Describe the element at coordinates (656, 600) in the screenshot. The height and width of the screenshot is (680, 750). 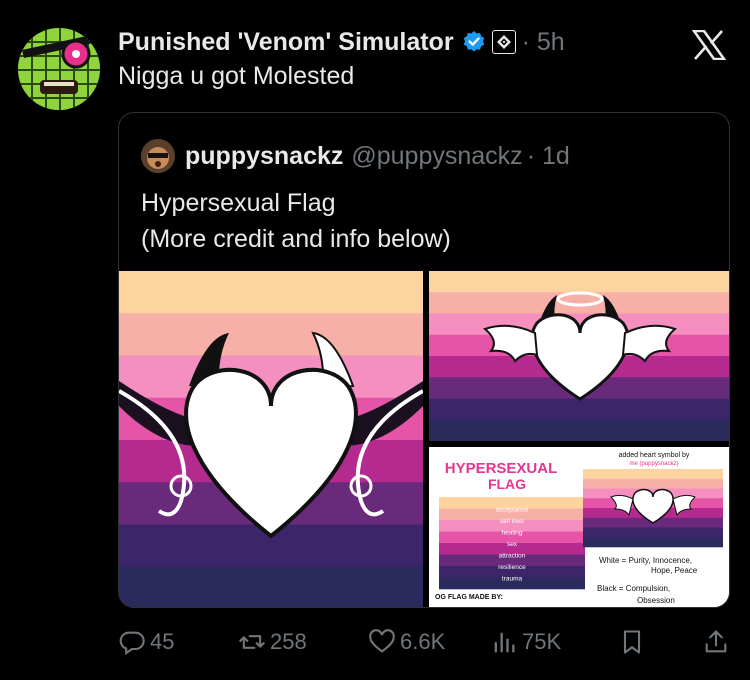
I see `black-meaning-2: Obsession` at that location.